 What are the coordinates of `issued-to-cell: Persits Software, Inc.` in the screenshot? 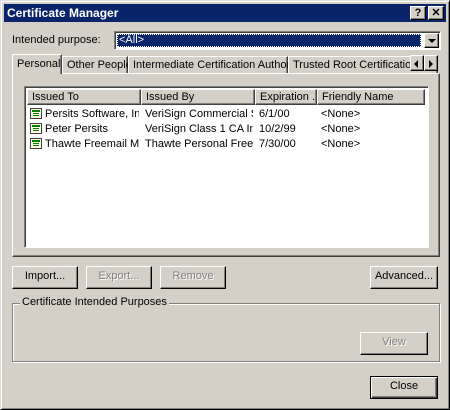 It's located at (92, 114).